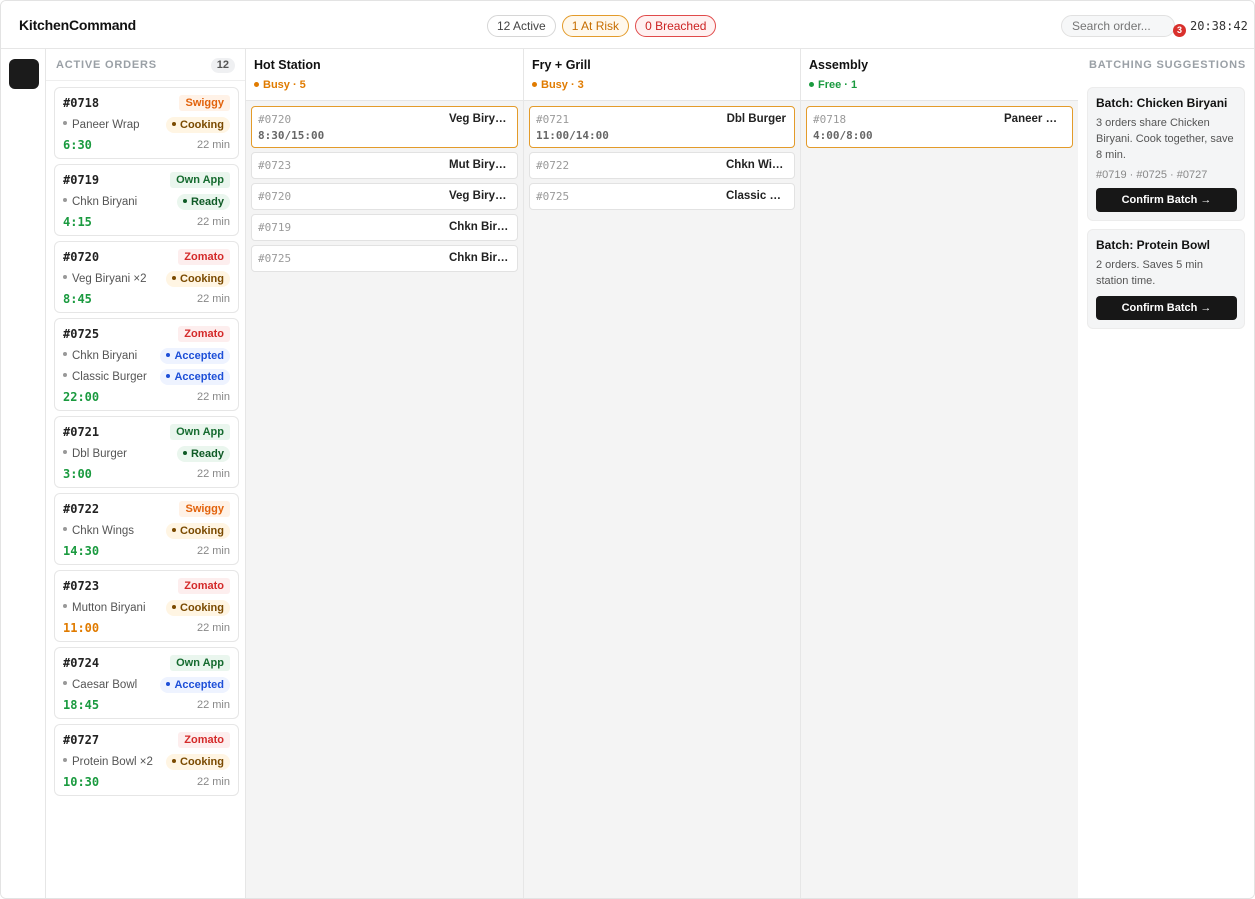  What do you see at coordinates (146, 180) in the screenshot?
I see `order-card-header: #0719 Own App` at bounding box center [146, 180].